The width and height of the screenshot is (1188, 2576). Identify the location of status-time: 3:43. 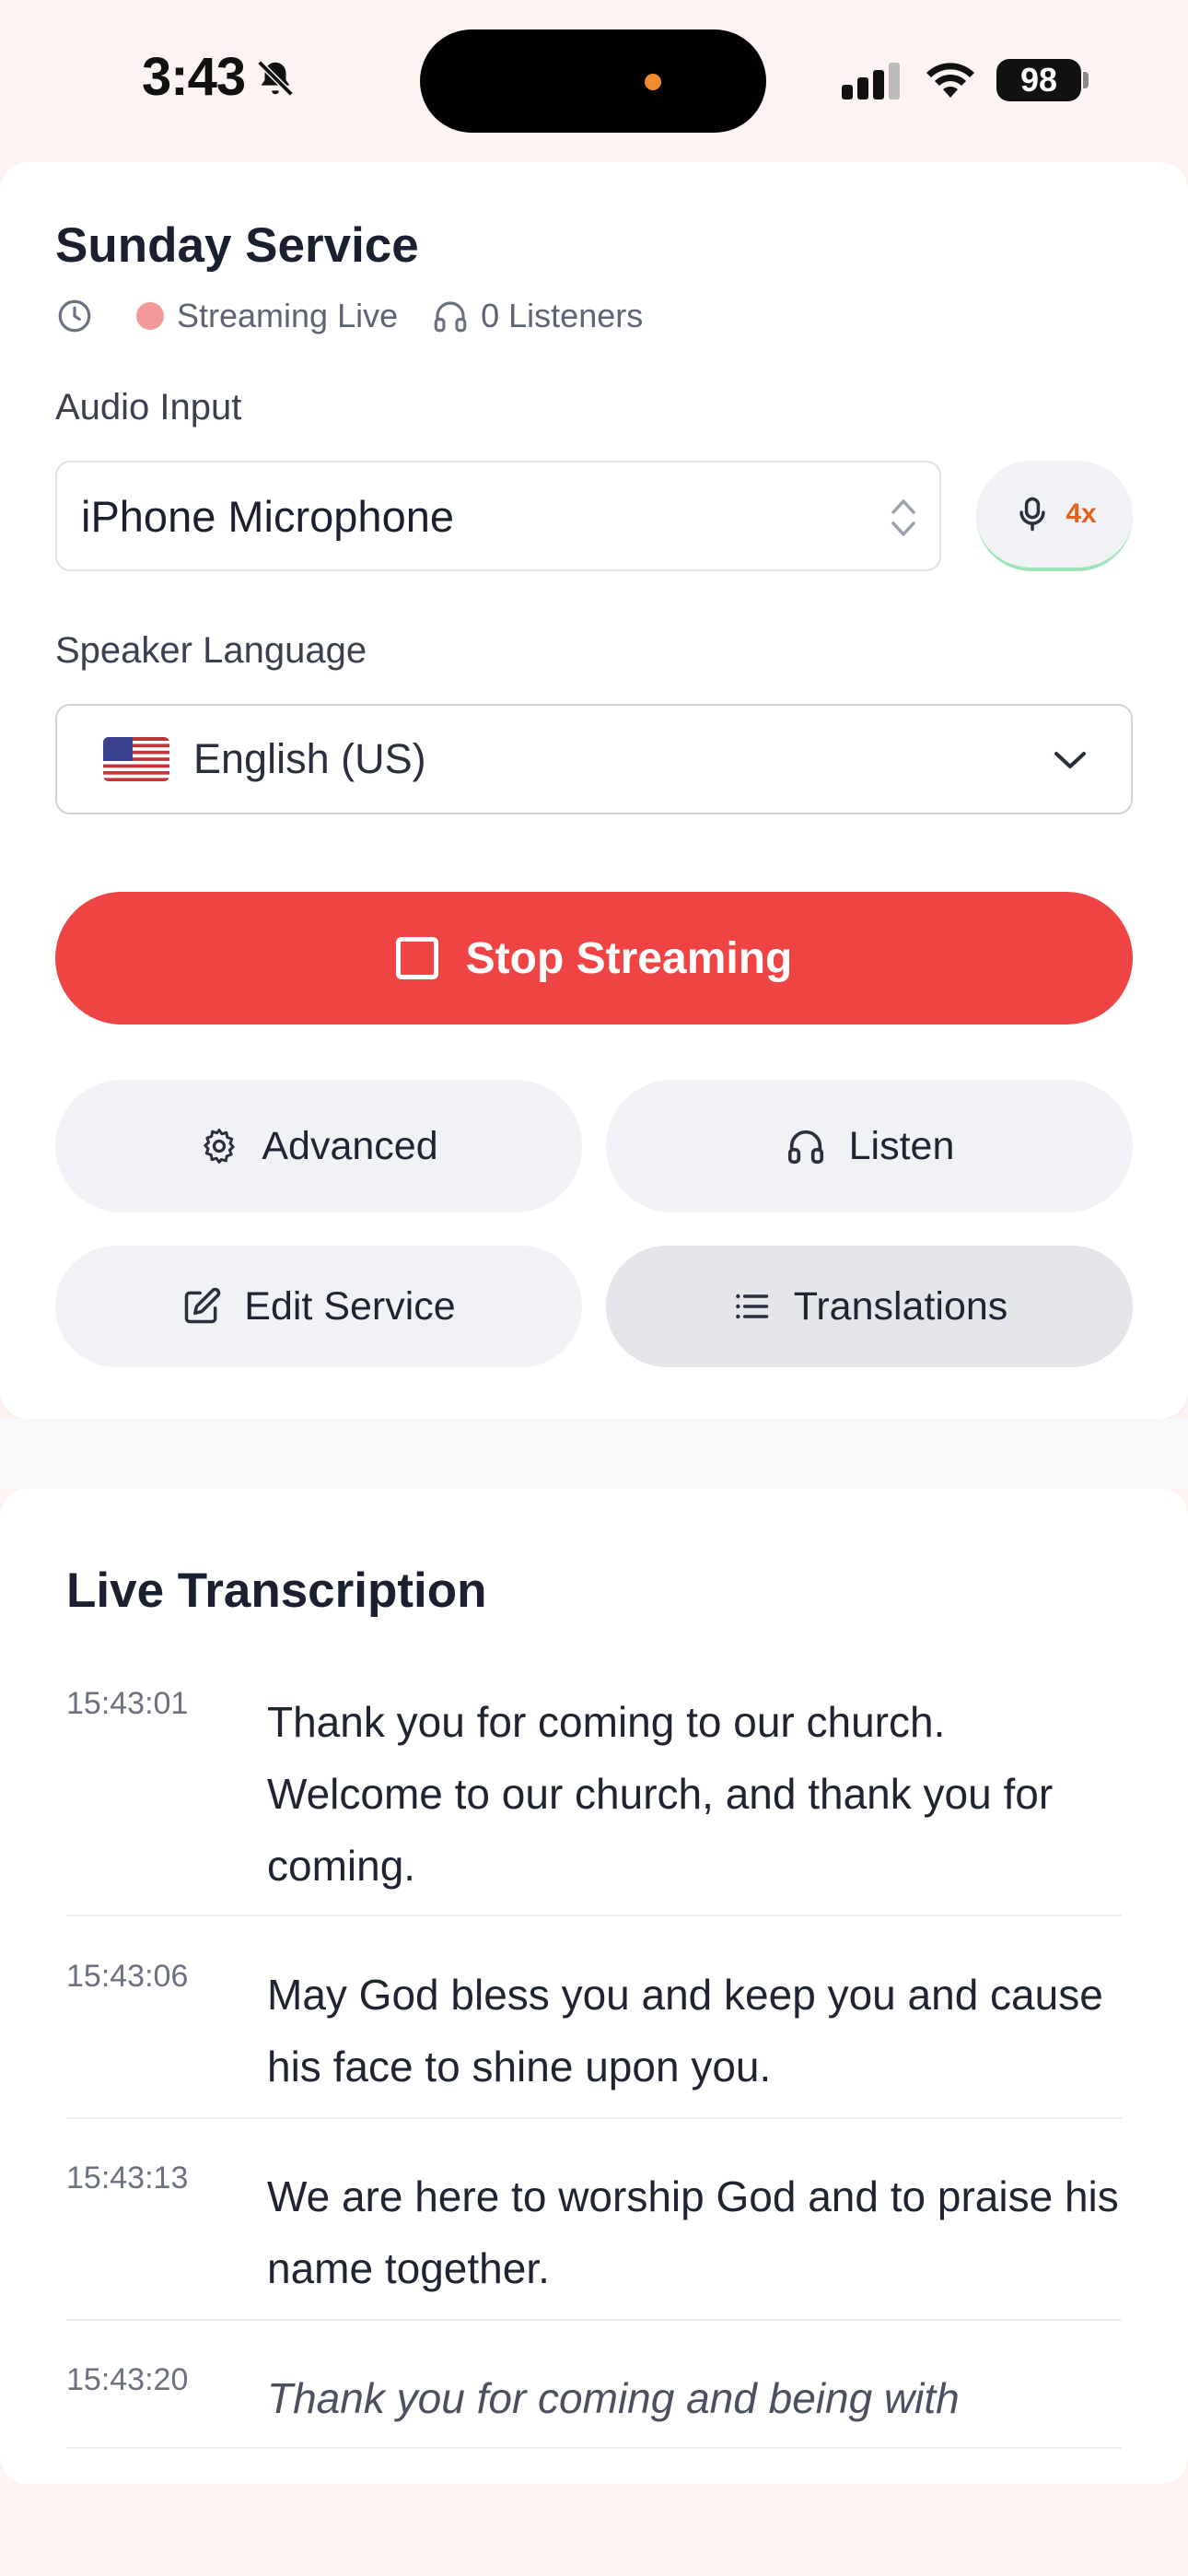
(194, 77).